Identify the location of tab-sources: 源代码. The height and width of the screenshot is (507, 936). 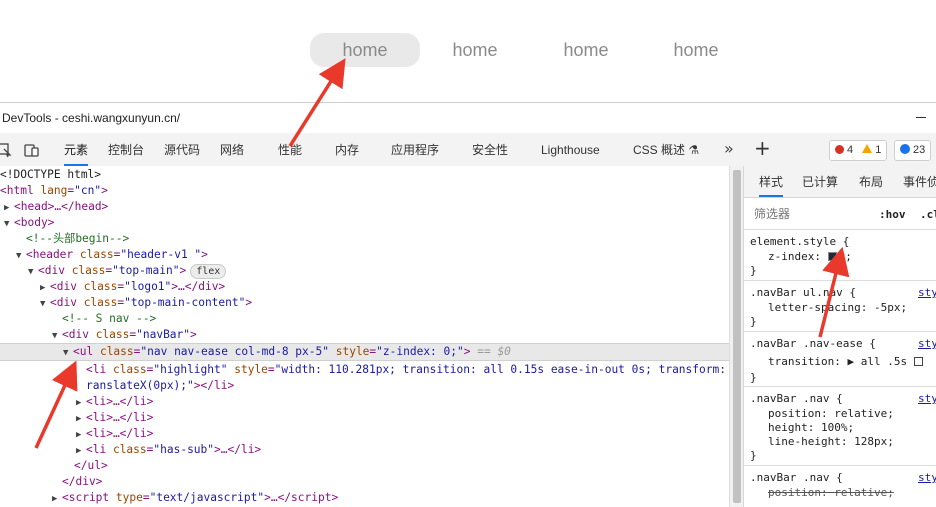
(182, 149).